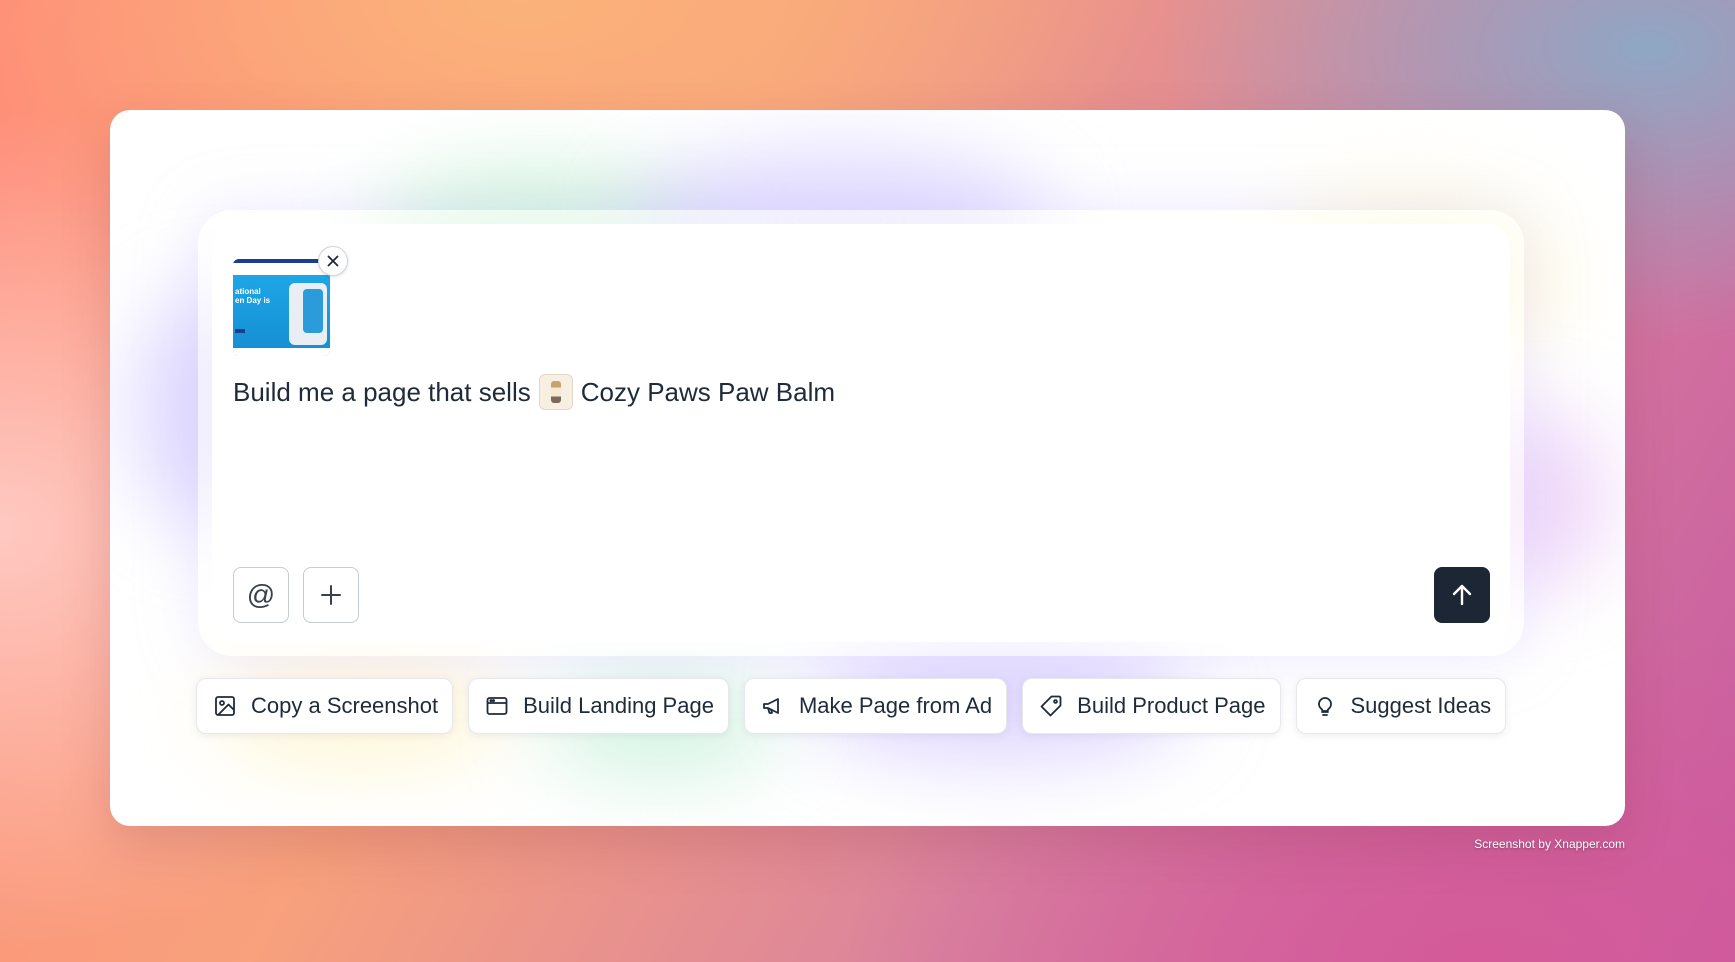  I want to click on add-button, so click(331, 595).